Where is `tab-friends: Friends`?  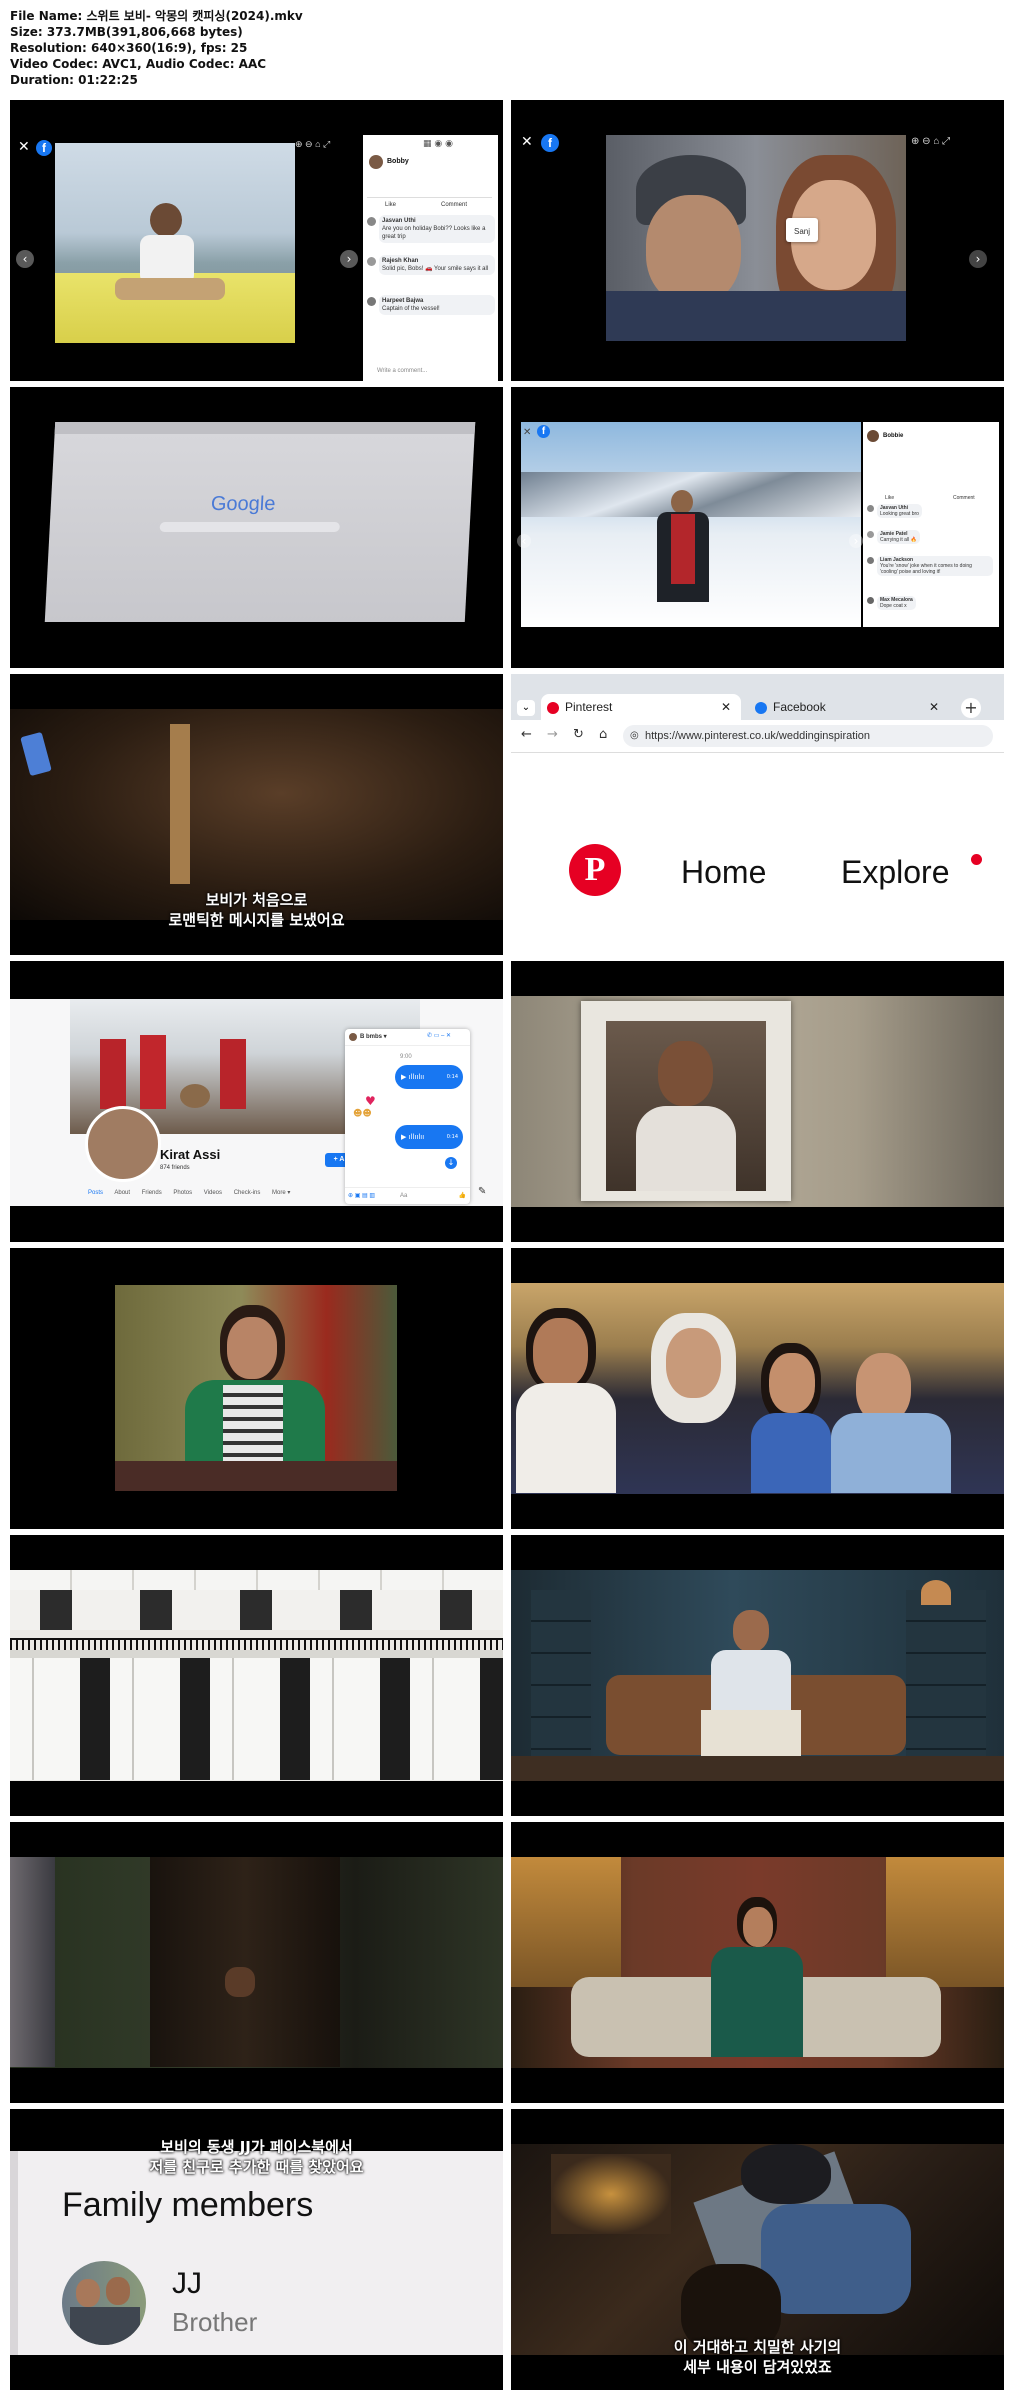 tab-friends: Friends is located at coordinates (152, 1193).